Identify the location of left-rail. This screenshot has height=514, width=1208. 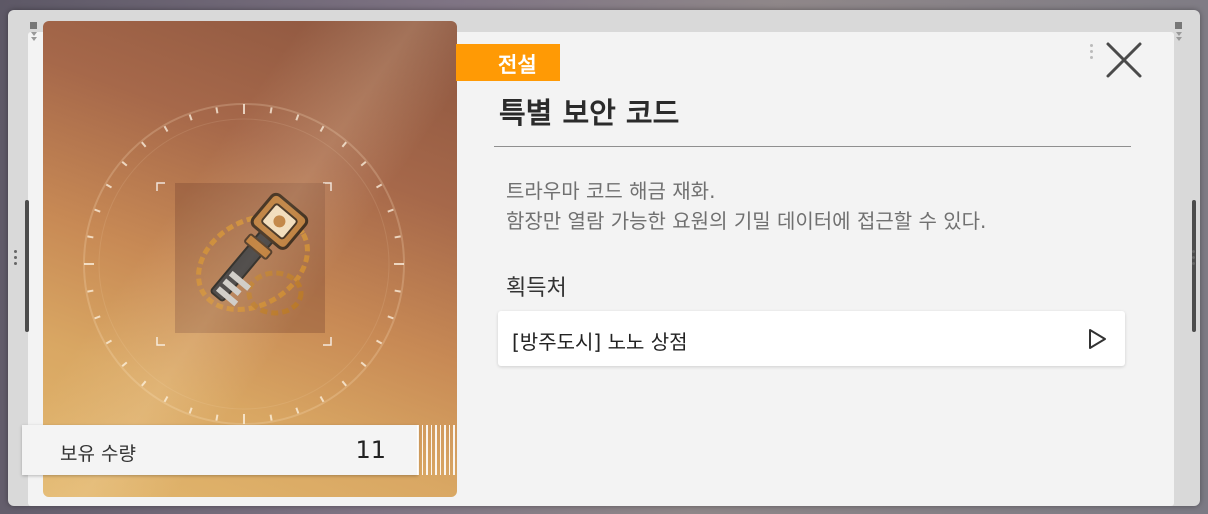
(27, 266).